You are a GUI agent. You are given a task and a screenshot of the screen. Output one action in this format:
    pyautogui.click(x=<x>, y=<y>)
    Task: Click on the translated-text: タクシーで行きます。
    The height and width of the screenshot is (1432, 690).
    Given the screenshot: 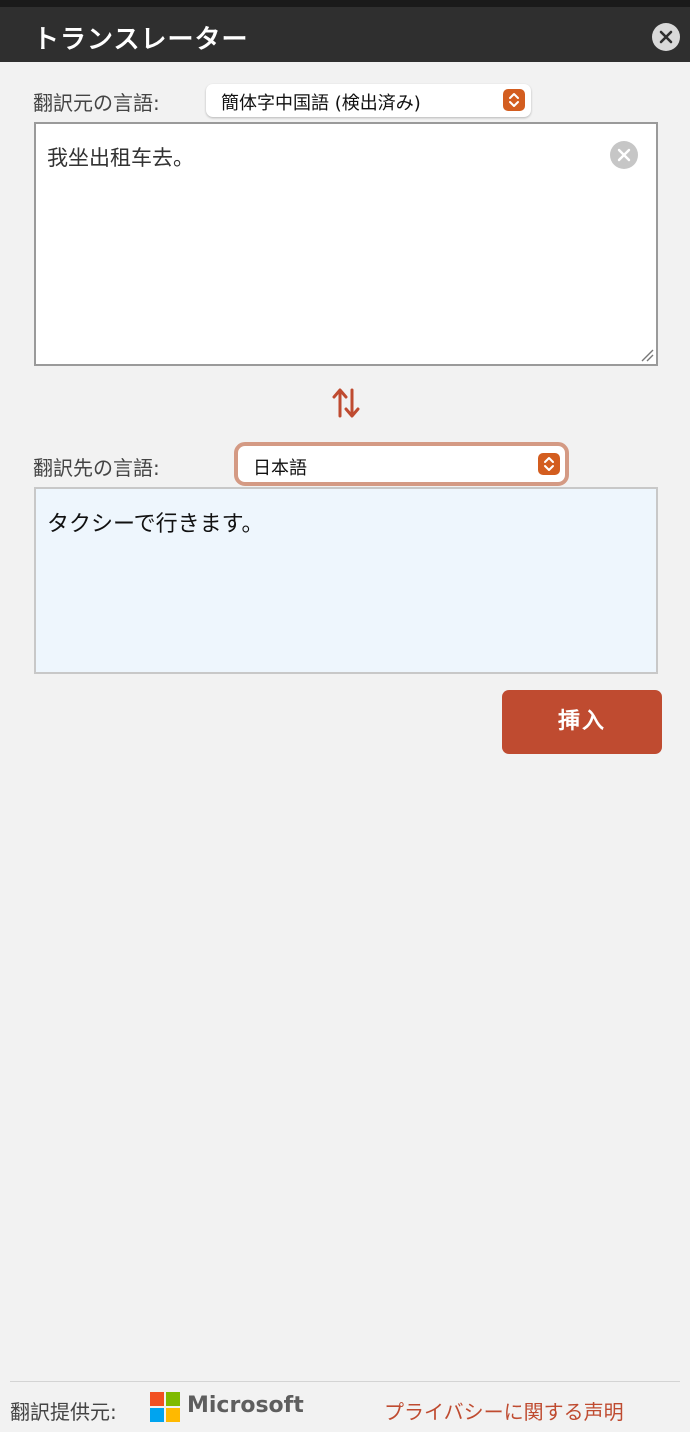 What is the action you would take?
    pyautogui.click(x=155, y=524)
    